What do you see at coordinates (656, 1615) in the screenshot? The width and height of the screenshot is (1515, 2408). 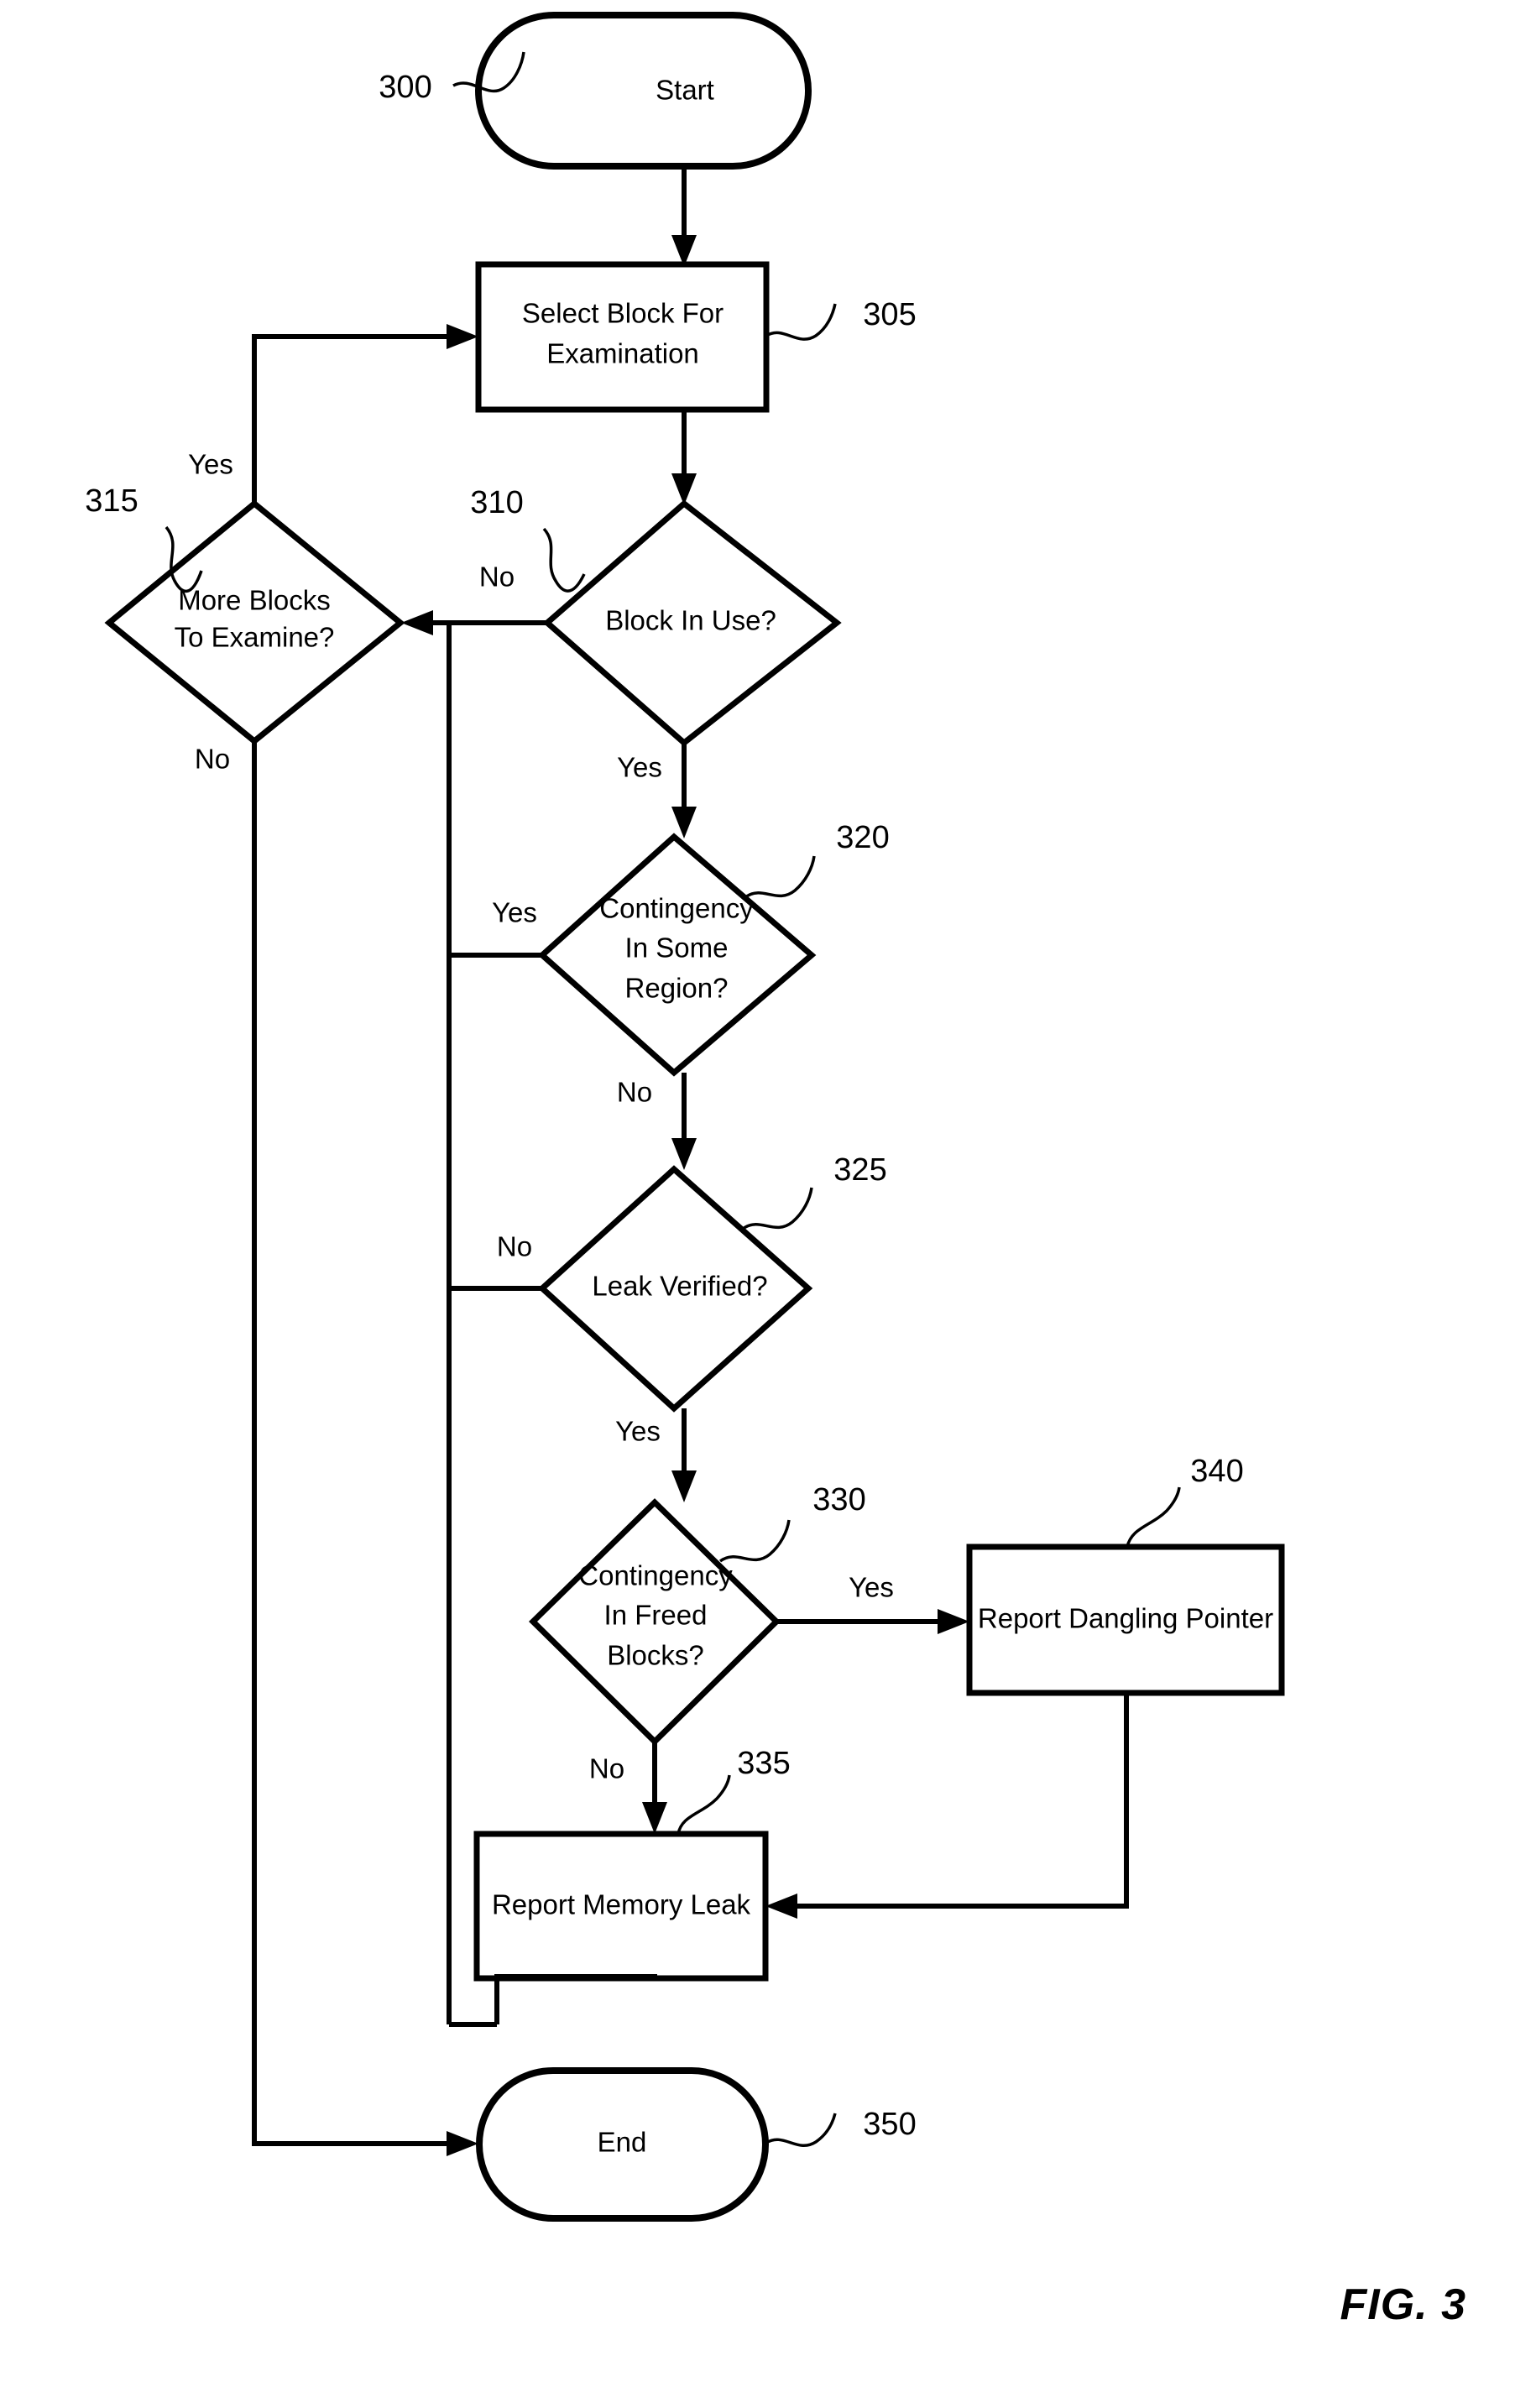 I see `node-contingency-freed-label-line2: In Freed` at bounding box center [656, 1615].